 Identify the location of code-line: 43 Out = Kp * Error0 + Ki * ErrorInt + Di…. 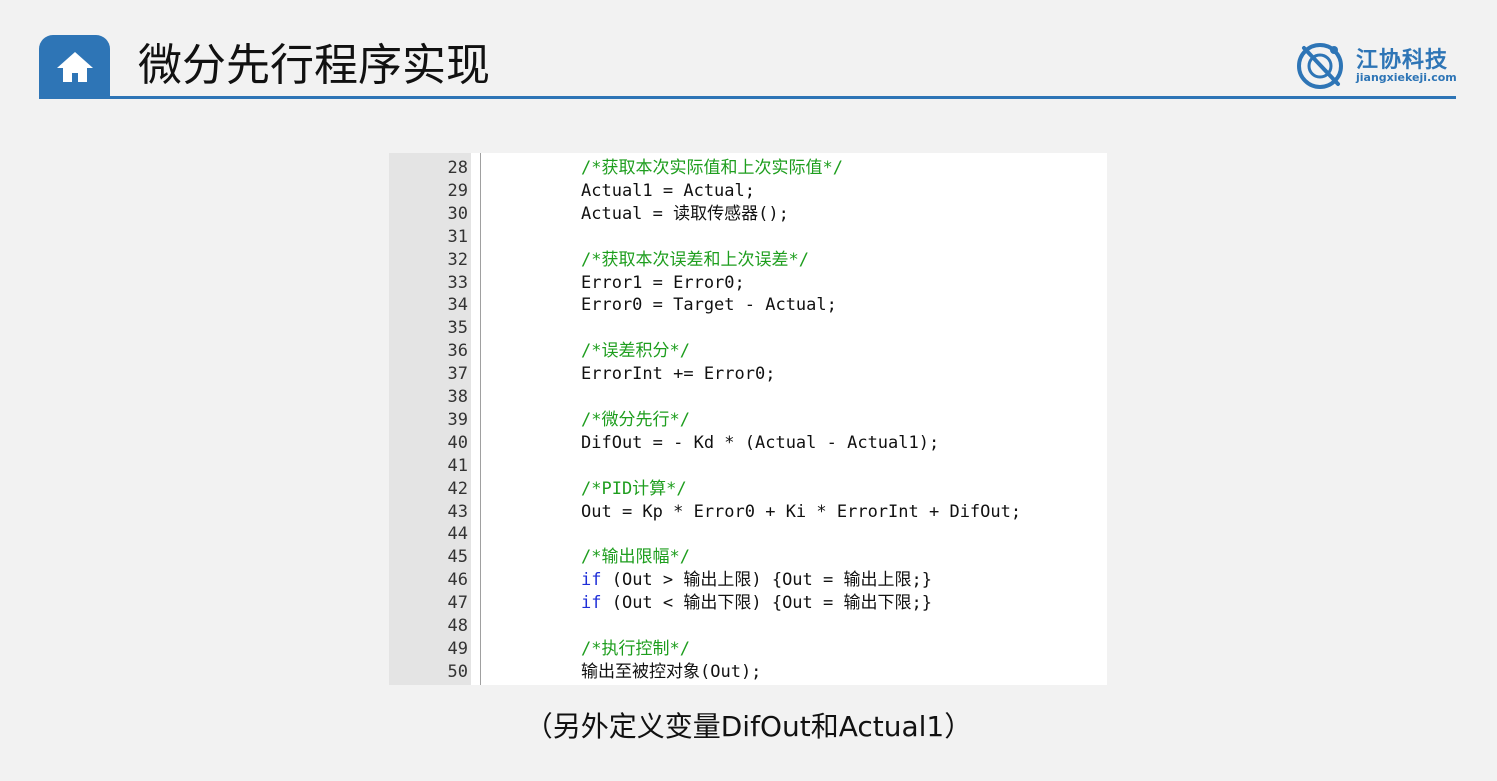
(748, 512).